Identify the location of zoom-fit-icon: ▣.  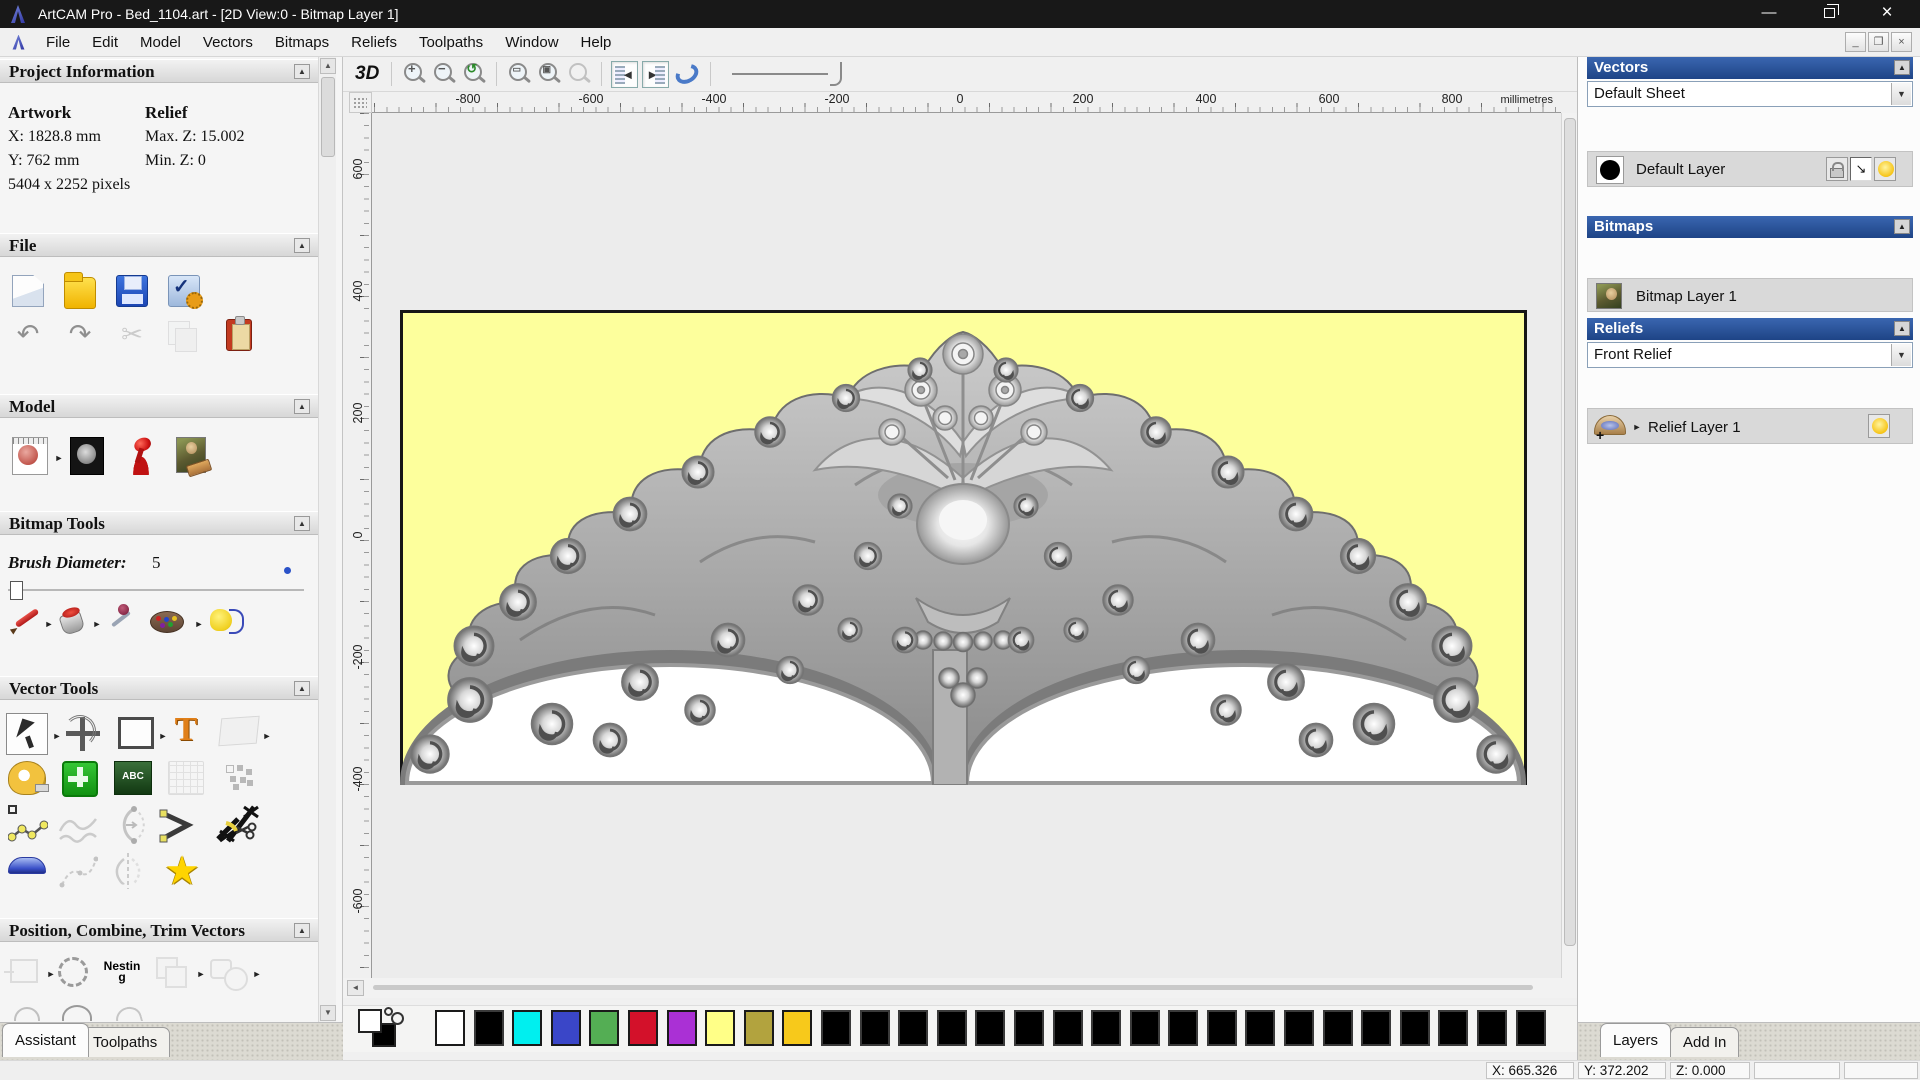
(549, 74).